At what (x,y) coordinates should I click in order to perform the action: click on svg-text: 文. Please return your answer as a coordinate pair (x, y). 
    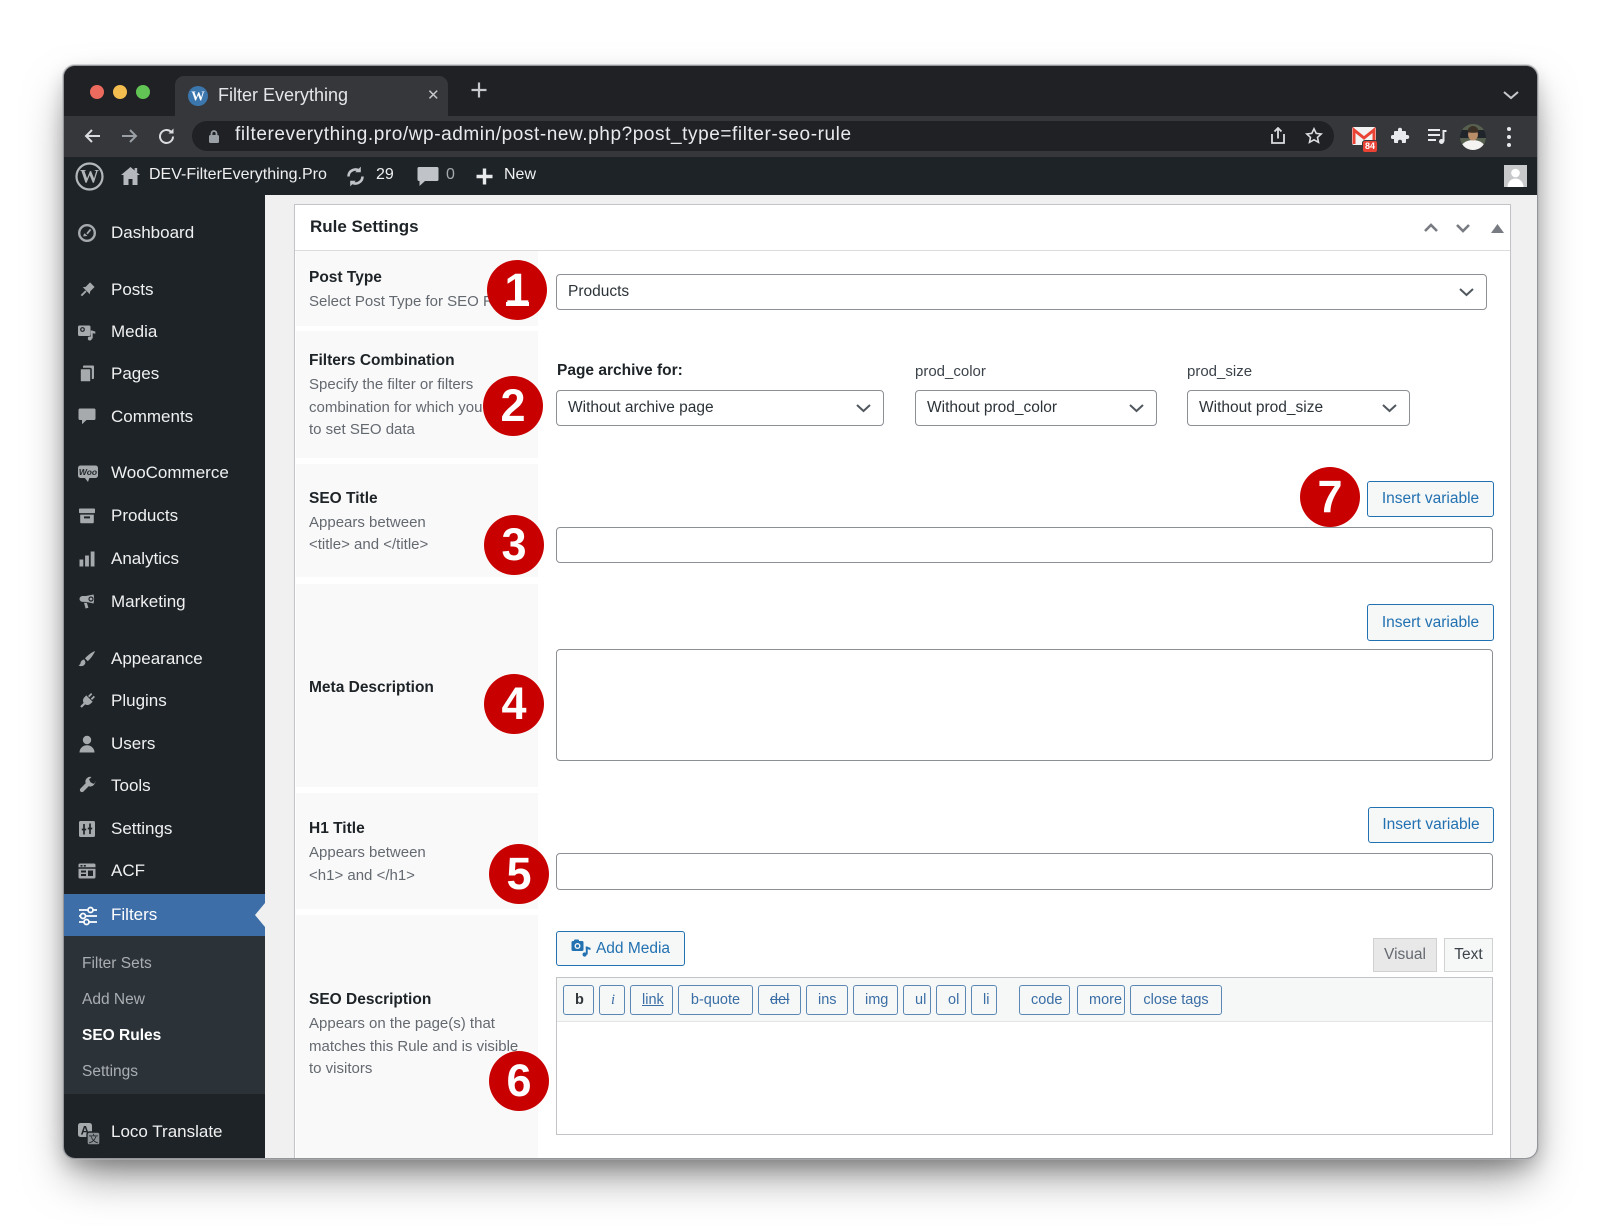
    Looking at the image, I should click on (94, 1139).